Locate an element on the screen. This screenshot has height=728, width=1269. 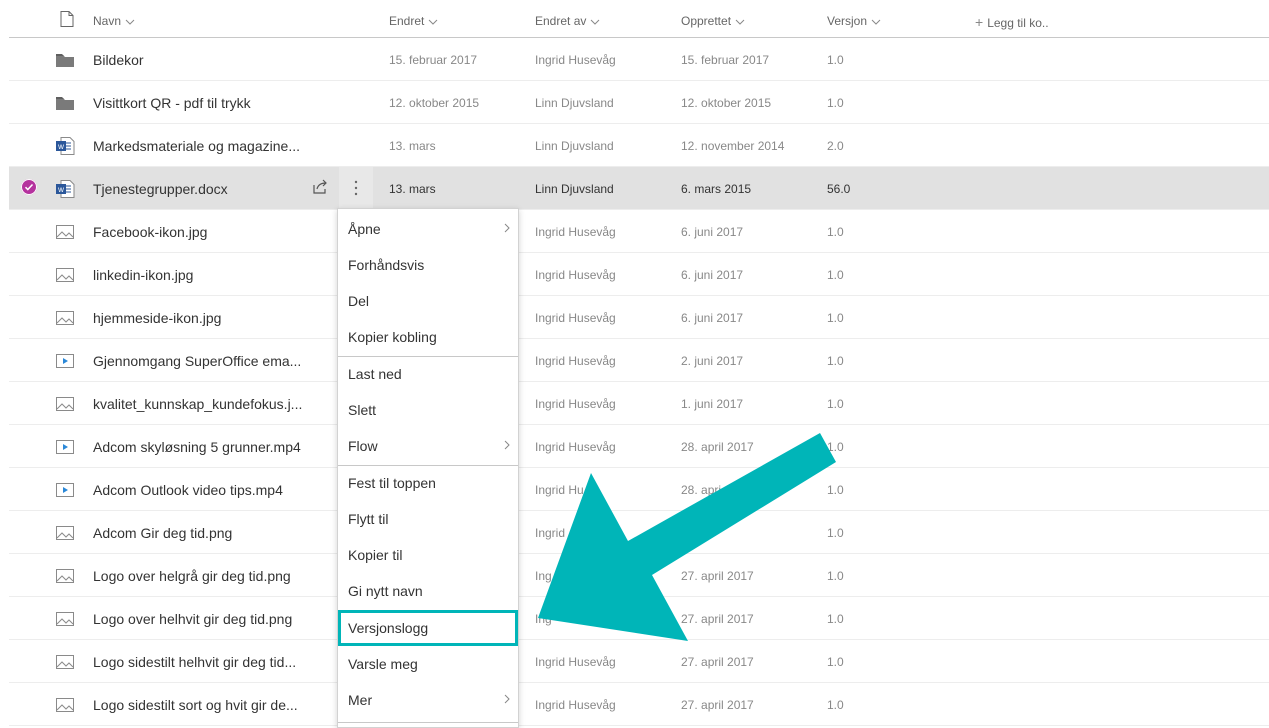
folder-icon is located at coordinates (65, 60).